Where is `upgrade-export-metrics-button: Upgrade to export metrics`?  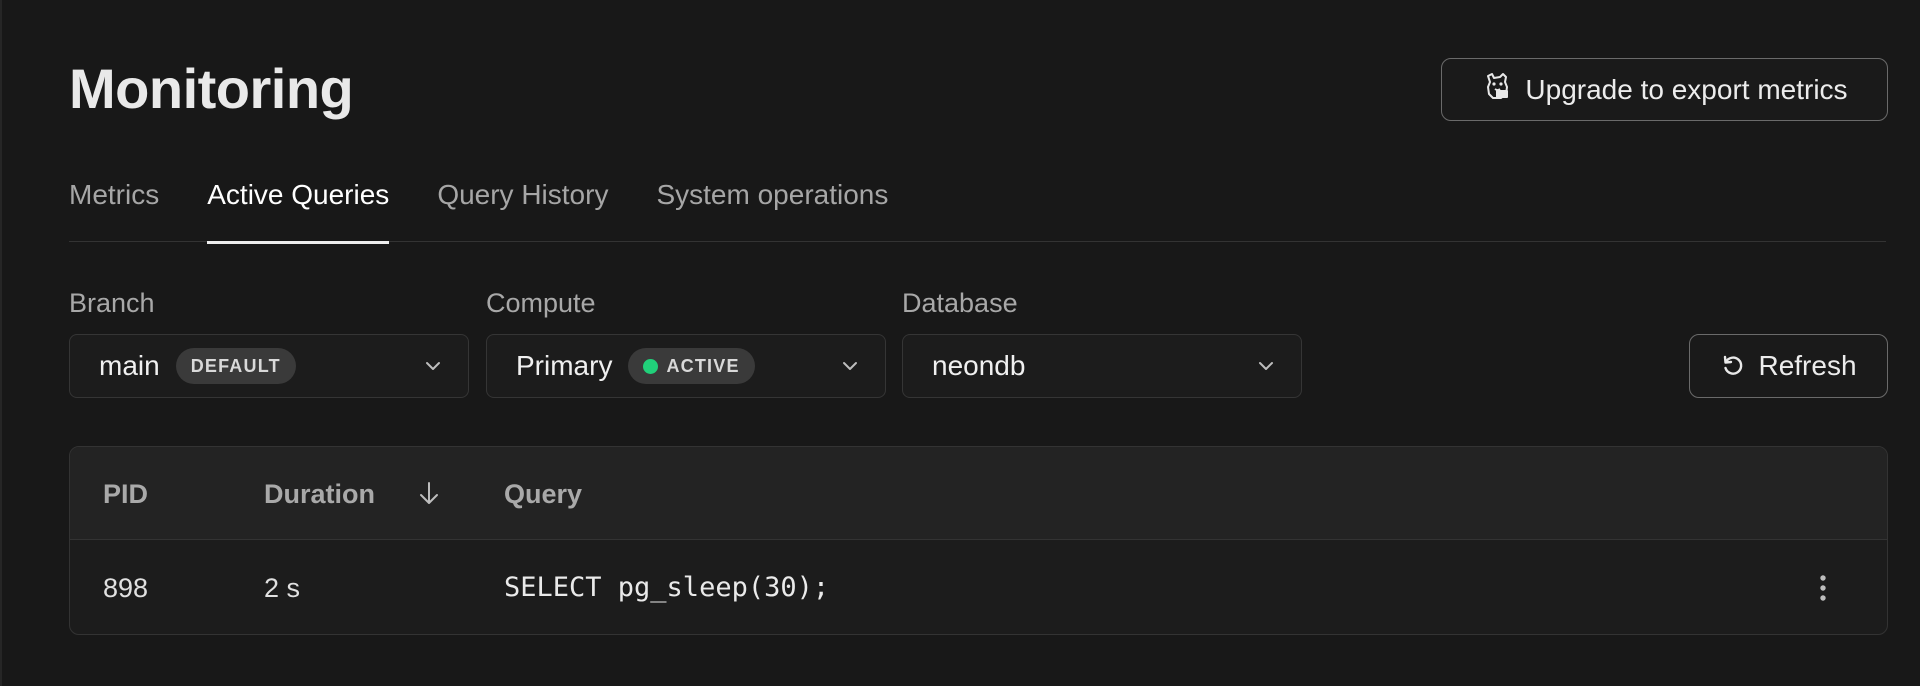 upgrade-export-metrics-button: Upgrade to export metrics is located at coordinates (1664, 89).